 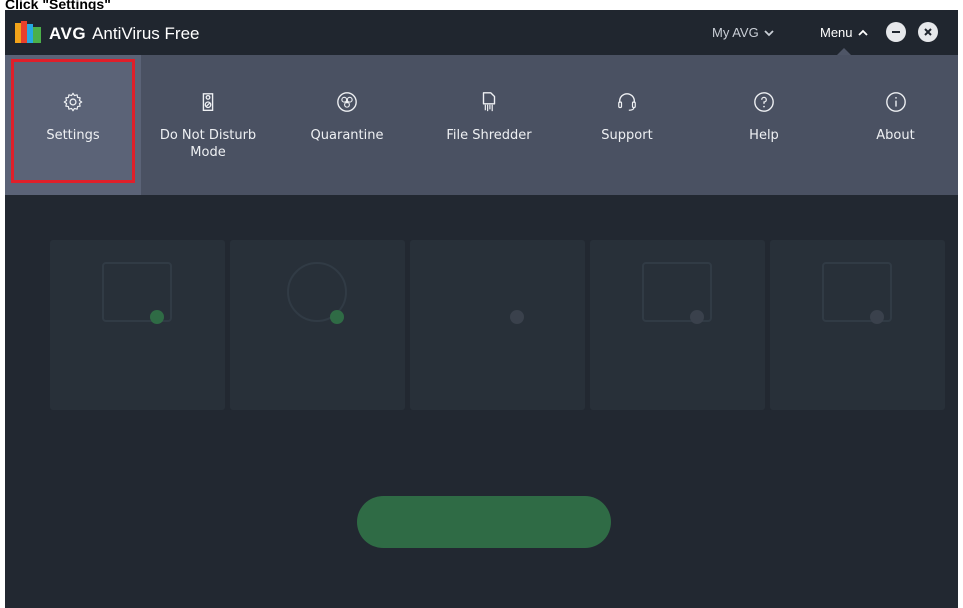 What do you see at coordinates (347, 125) in the screenshot?
I see `menu-item-quarantine: Quarantine` at bounding box center [347, 125].